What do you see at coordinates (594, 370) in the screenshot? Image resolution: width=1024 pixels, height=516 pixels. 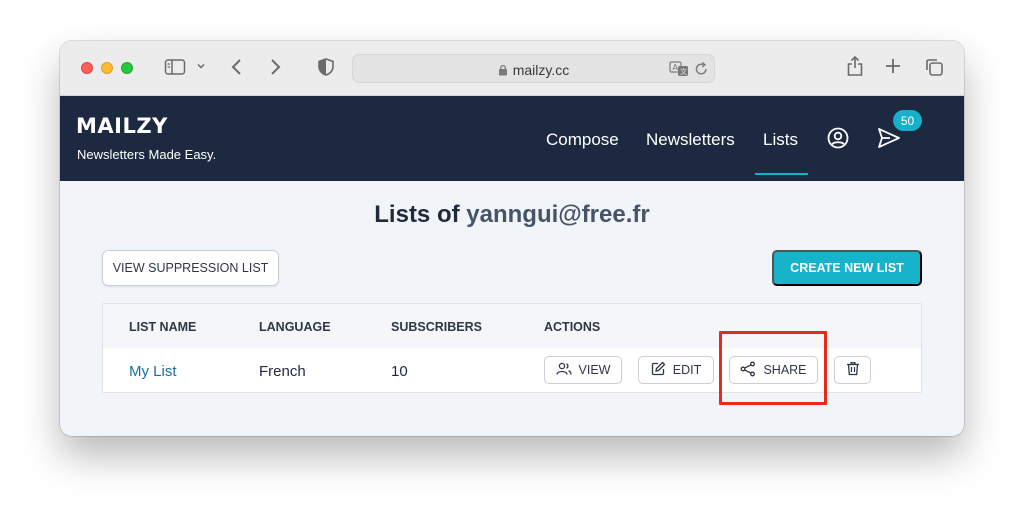 I see `view-button-label: VIEW` at bounding box center [594, 370].